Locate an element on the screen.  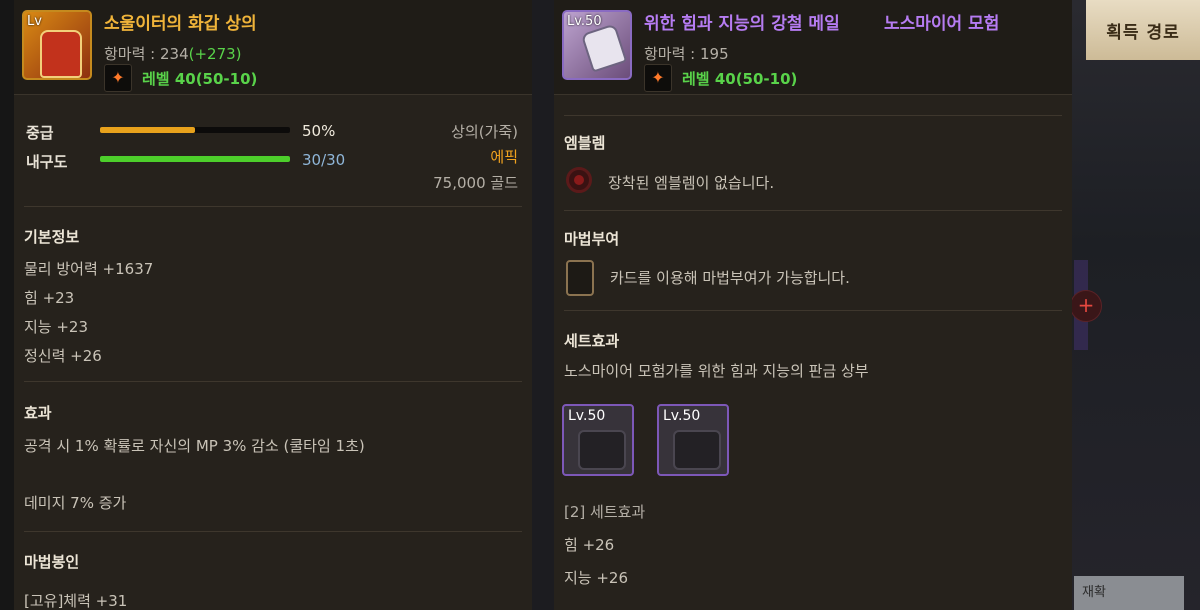
quality-value: 50% is located at coordinates (319, 131).